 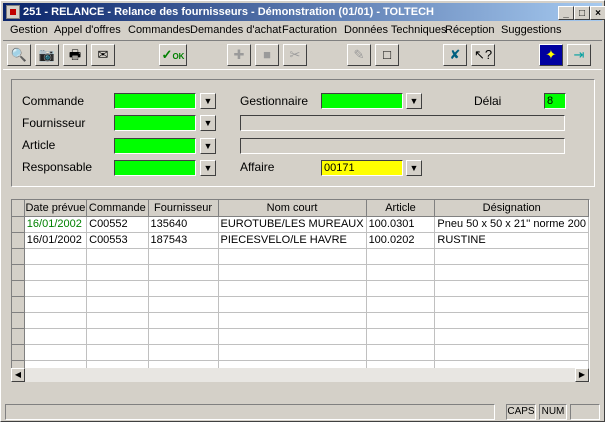 I want to click on status-bar: CAPS NUM, so click(x=302, y=412).